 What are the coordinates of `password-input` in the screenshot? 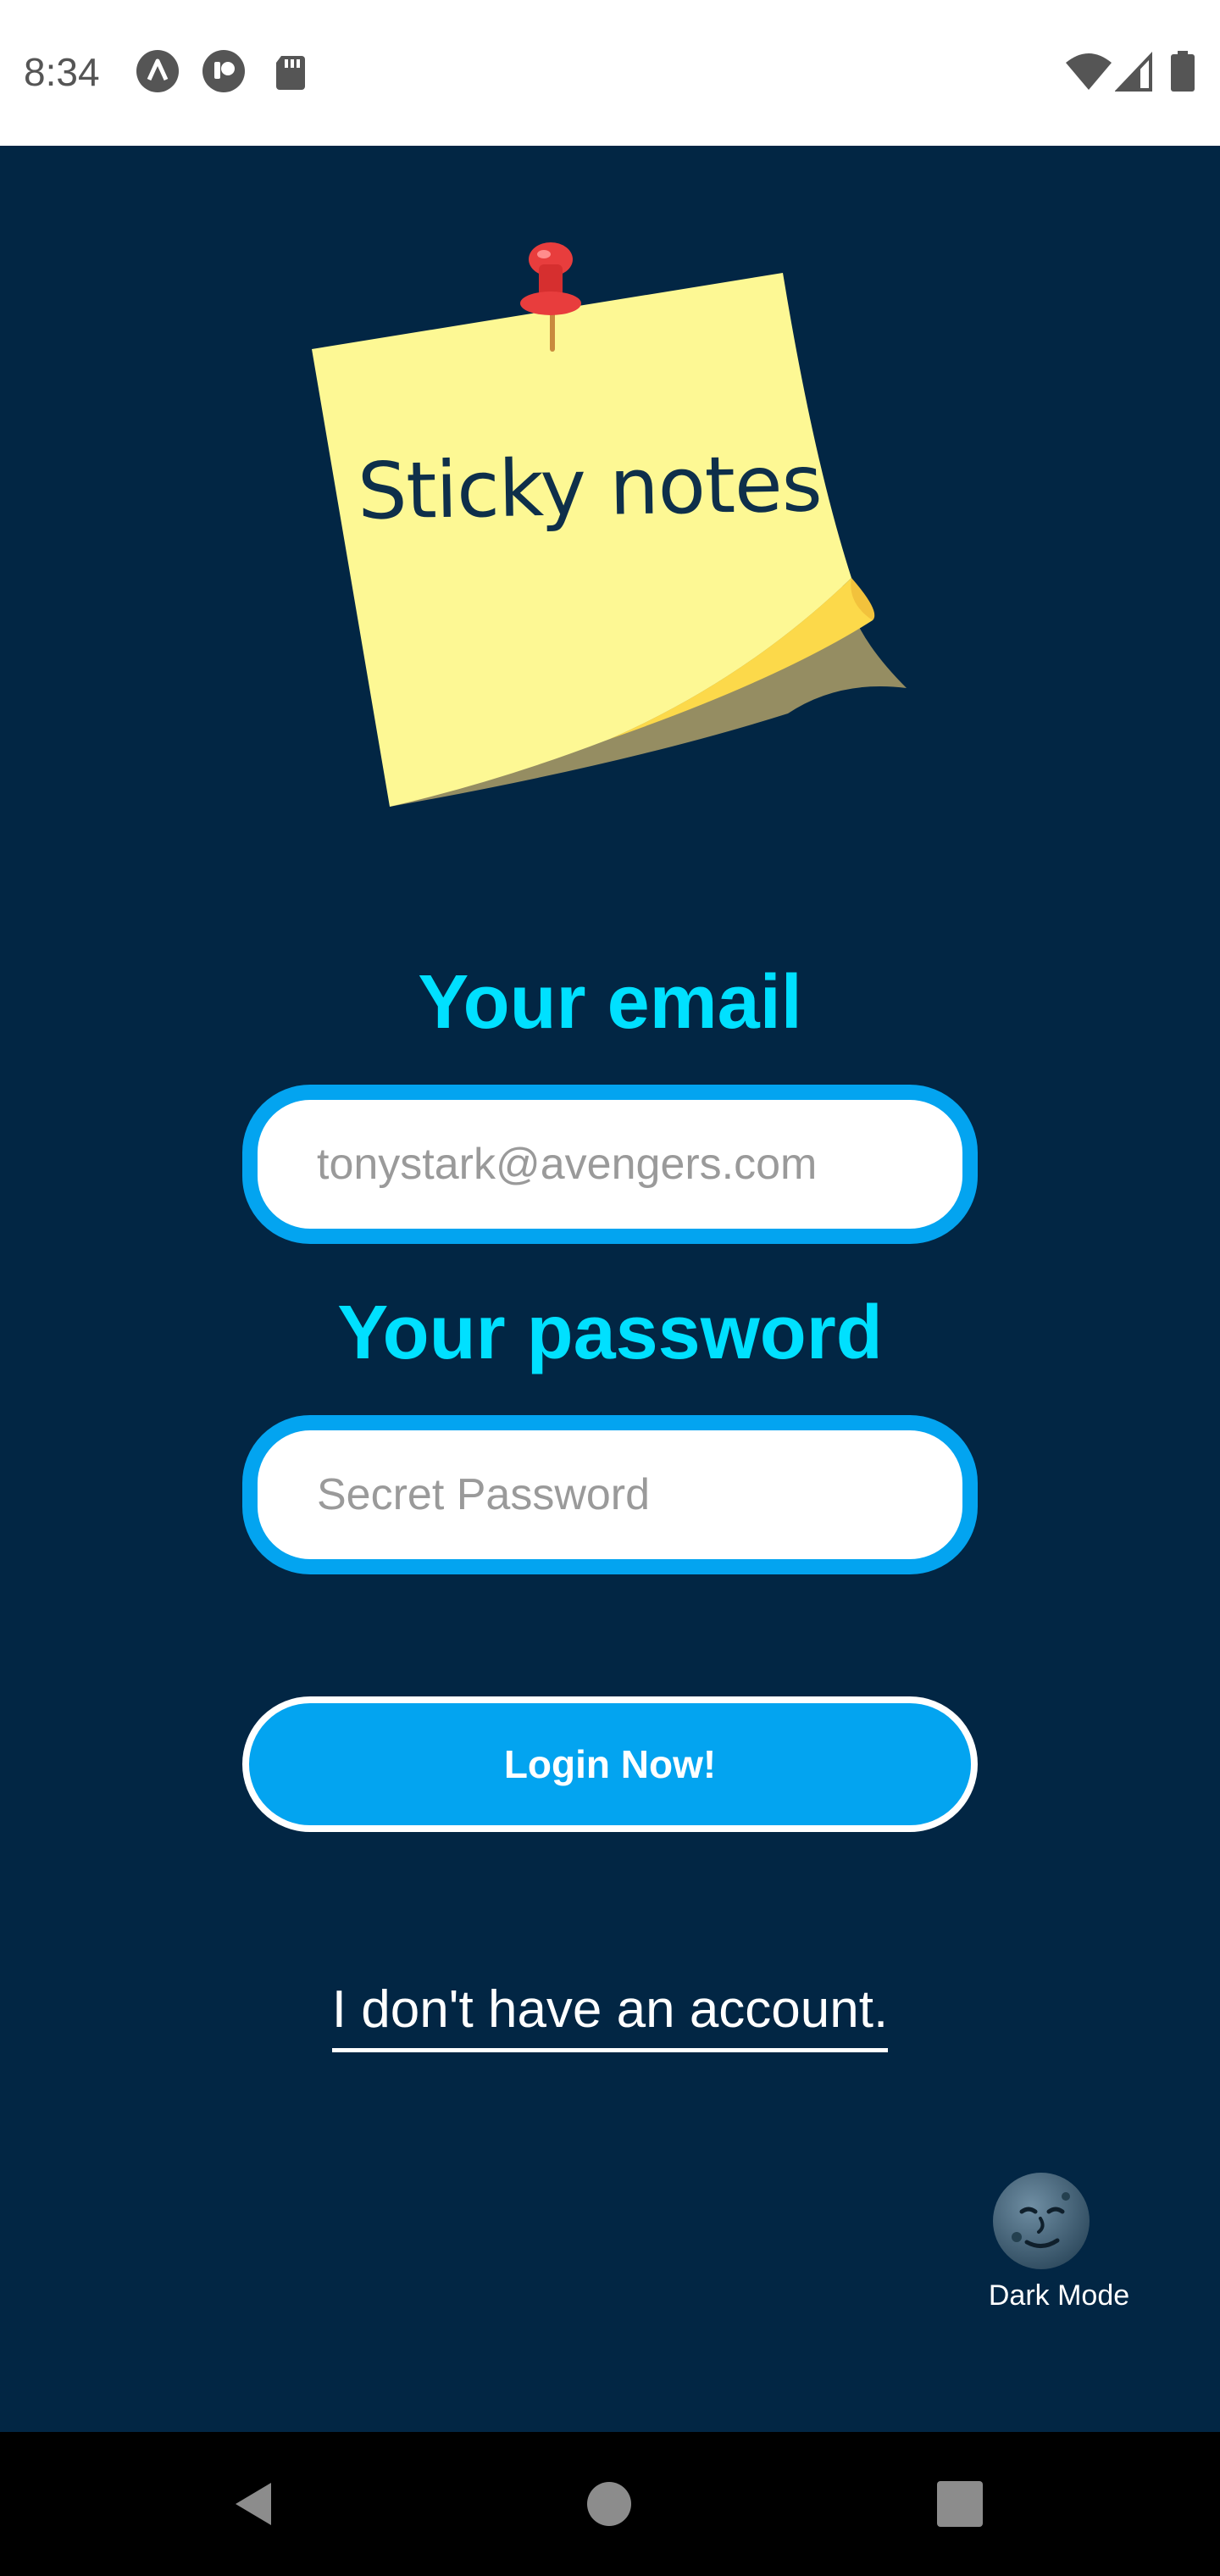 It's located at (610, 1494).